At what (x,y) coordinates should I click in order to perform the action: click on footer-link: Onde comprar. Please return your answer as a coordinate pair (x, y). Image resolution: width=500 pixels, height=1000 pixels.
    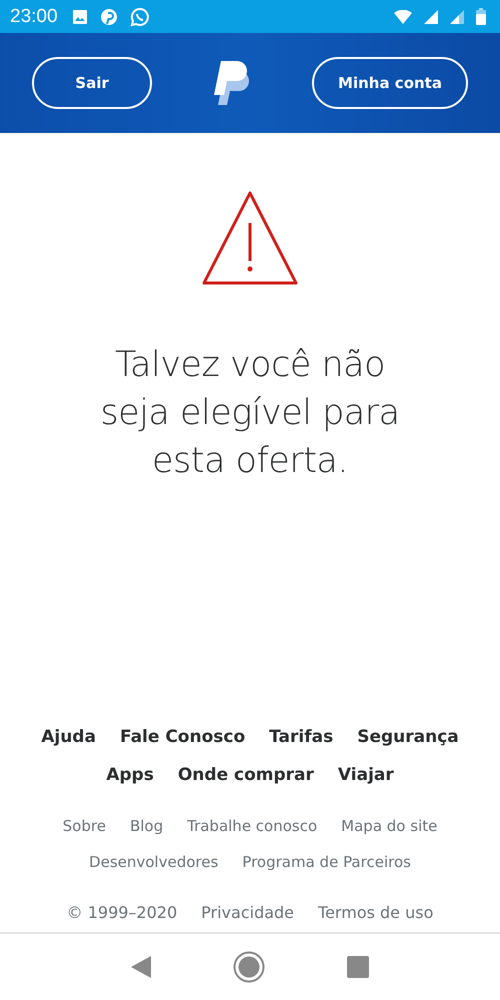
    Looking at the image, I should click on (246, 775).